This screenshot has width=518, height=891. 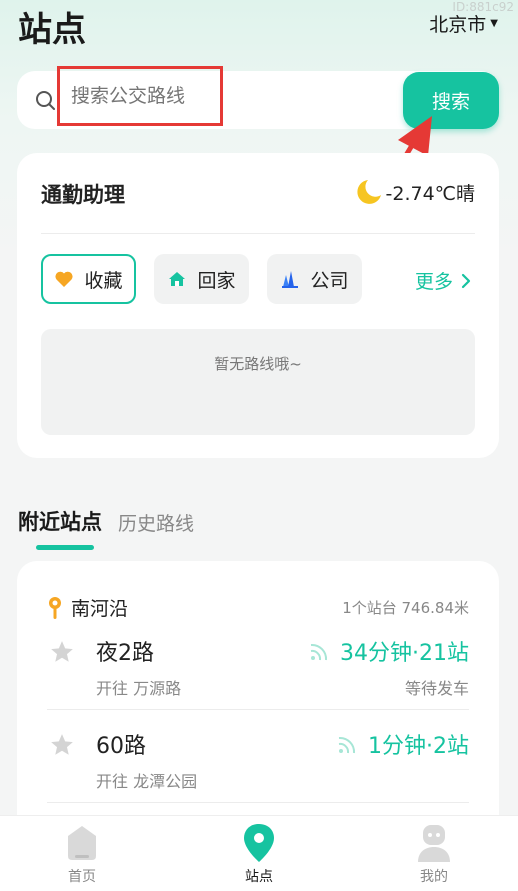 I want to click on search-input, so click(x=140, y=96).